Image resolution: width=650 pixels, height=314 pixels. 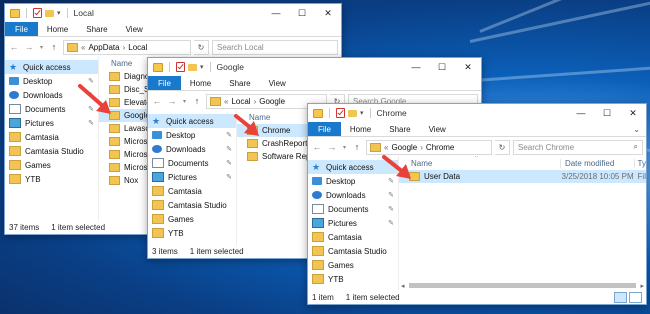 What do you see at coordinates (173, 13) in the screenshot?
I see `title-bar: ▾ Local — ☐ ✕` at bounding box center [173, 13].